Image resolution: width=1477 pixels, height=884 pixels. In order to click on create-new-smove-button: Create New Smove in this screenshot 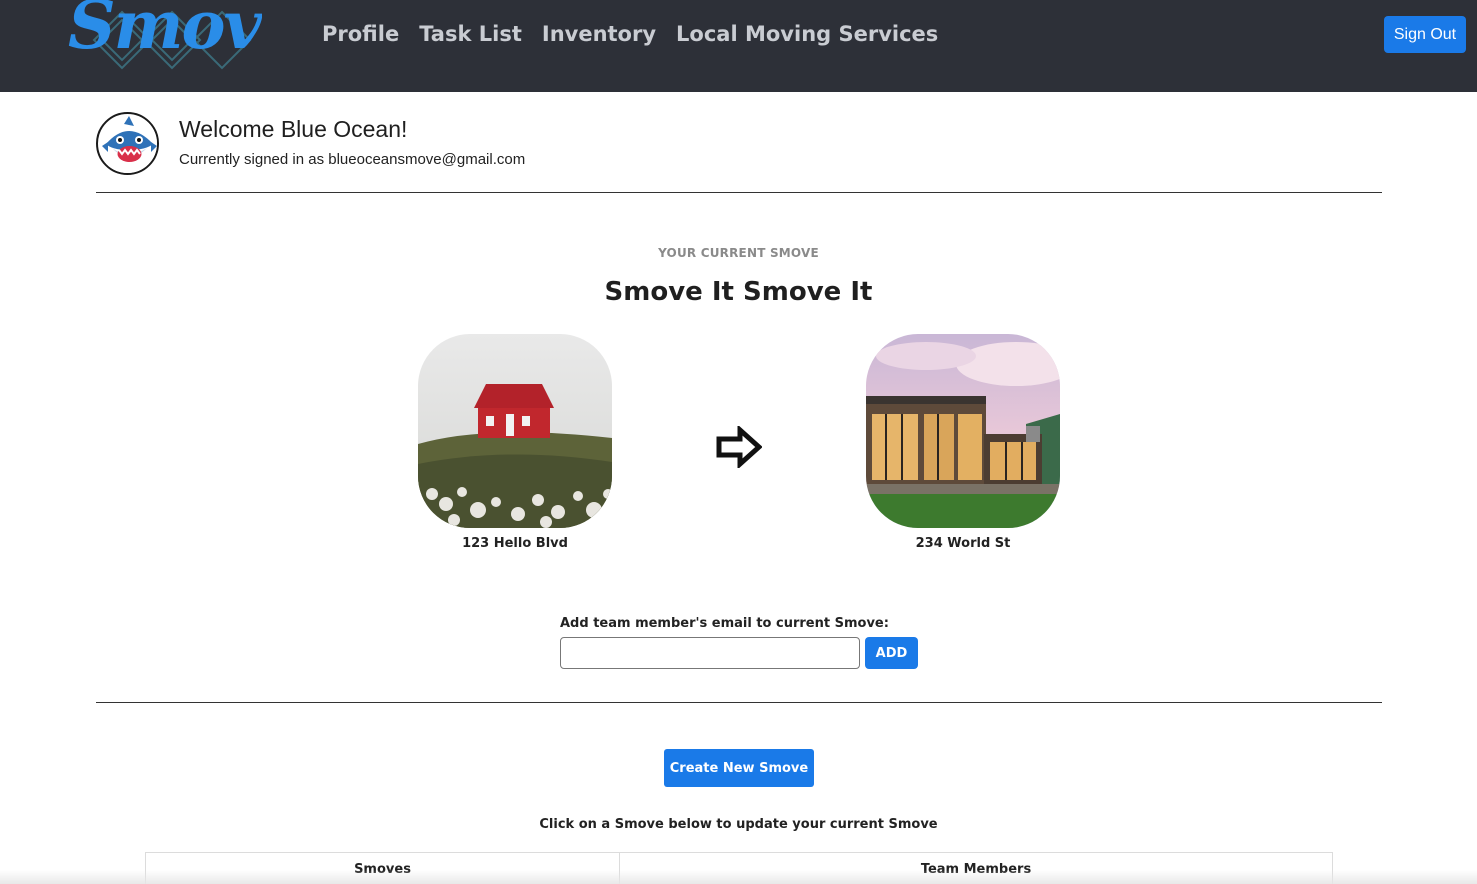, I will do `click(739, 768)`.